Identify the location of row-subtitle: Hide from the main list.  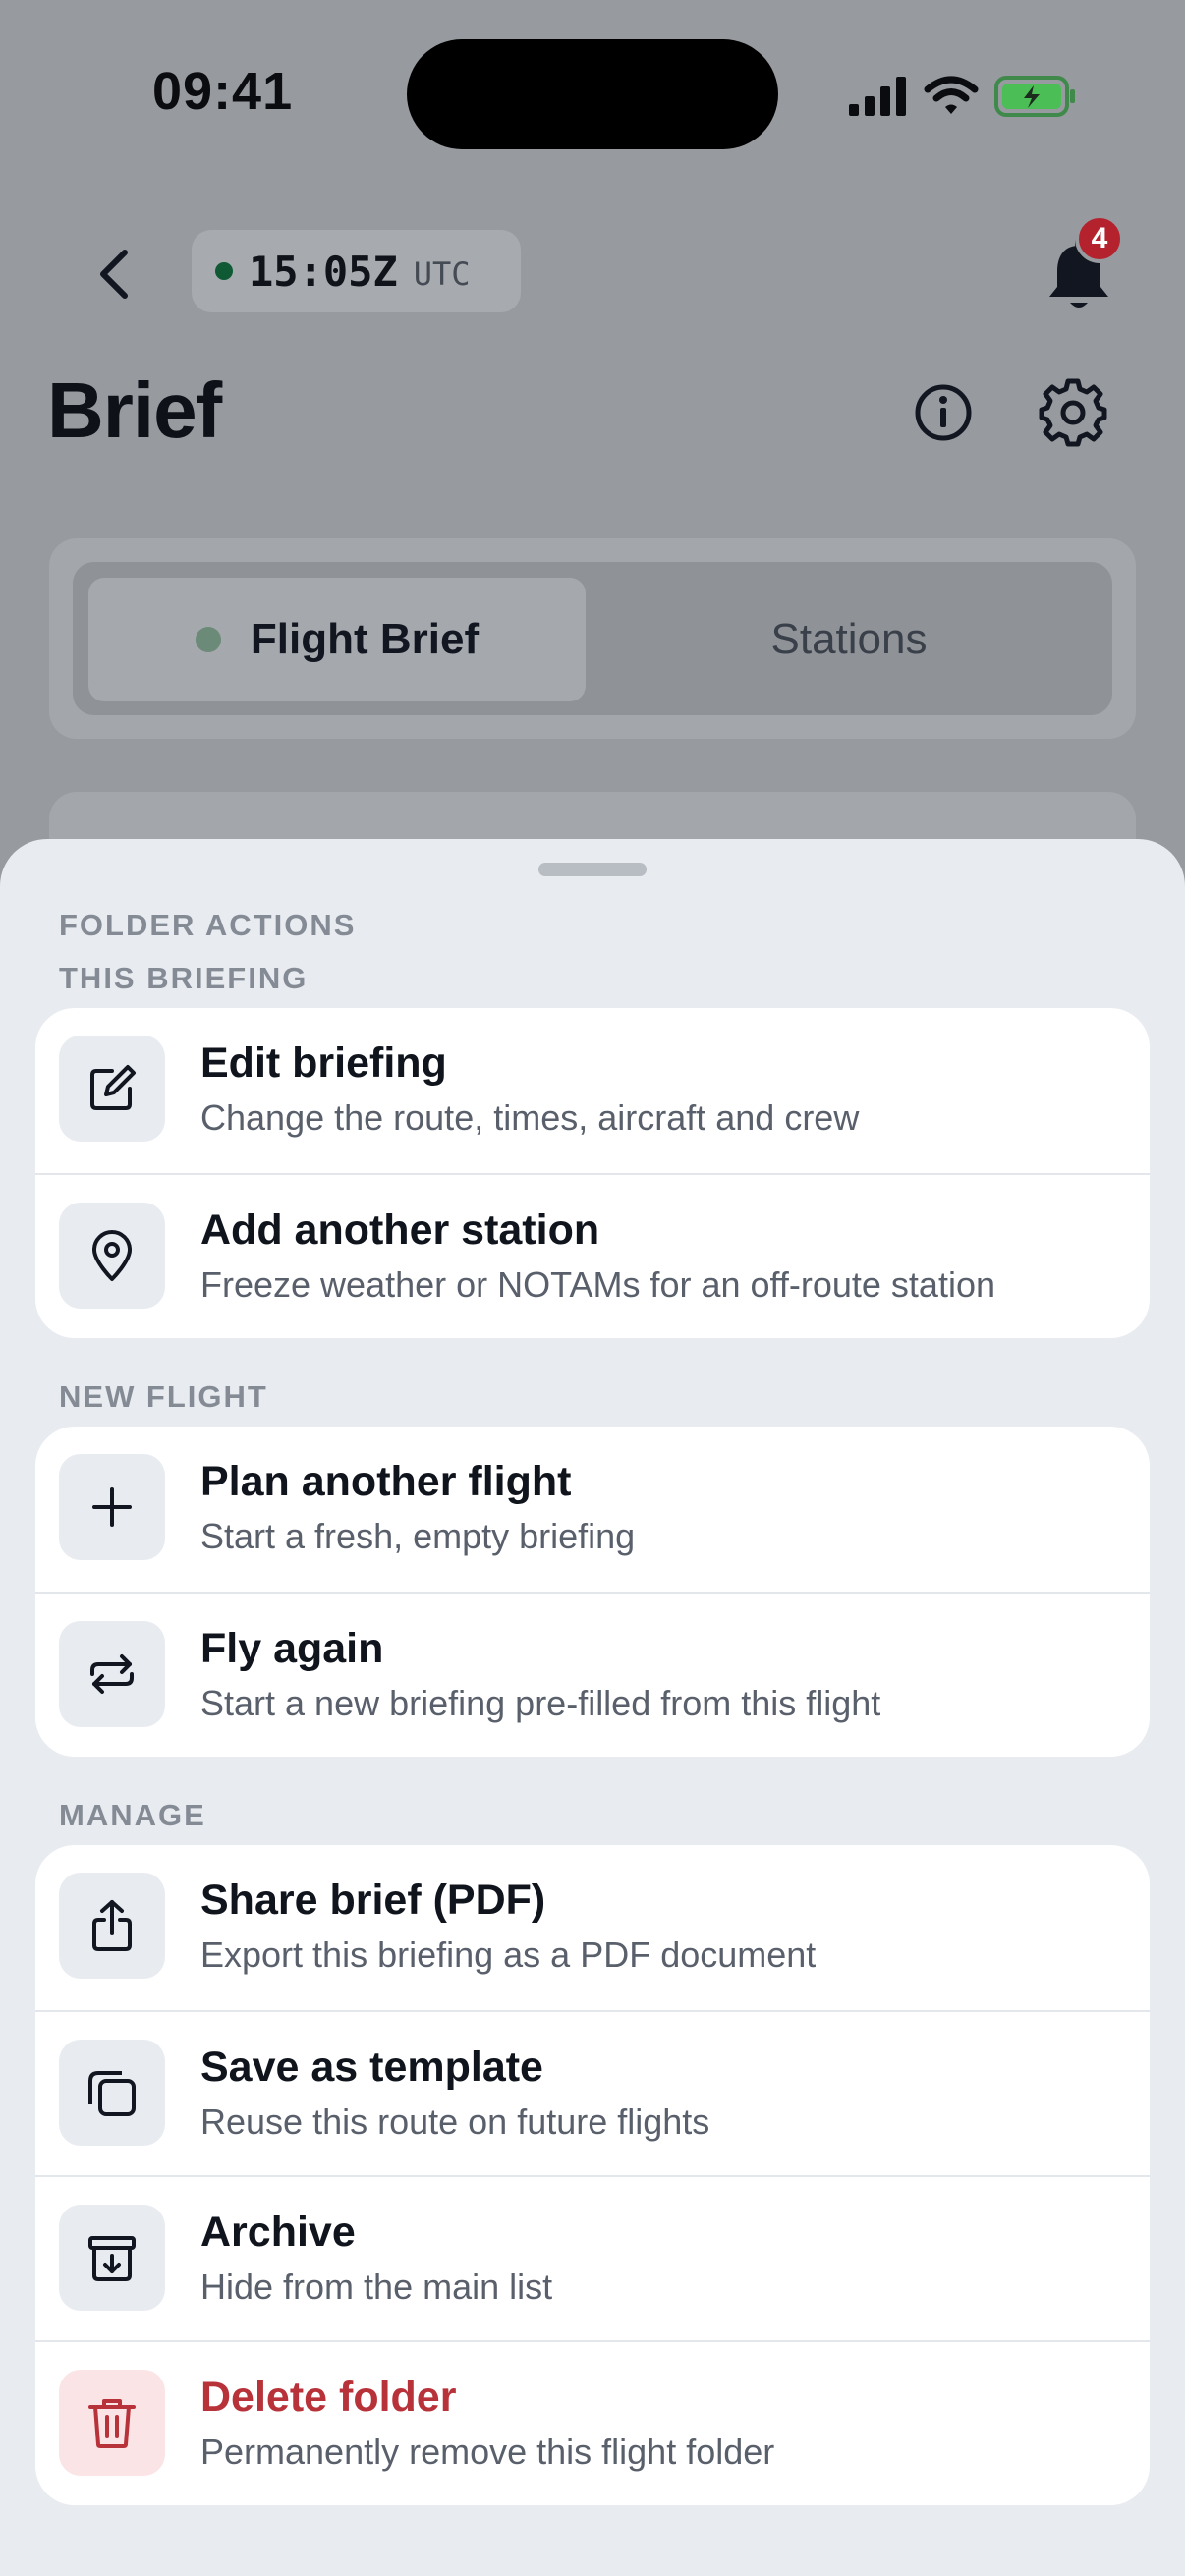
(377, 2287).